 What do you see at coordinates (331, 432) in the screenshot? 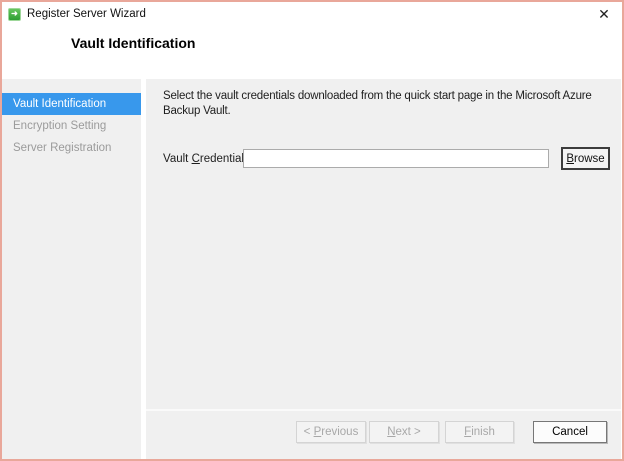
I see `previous-button: < Previous` at bounding box center [331, 432].